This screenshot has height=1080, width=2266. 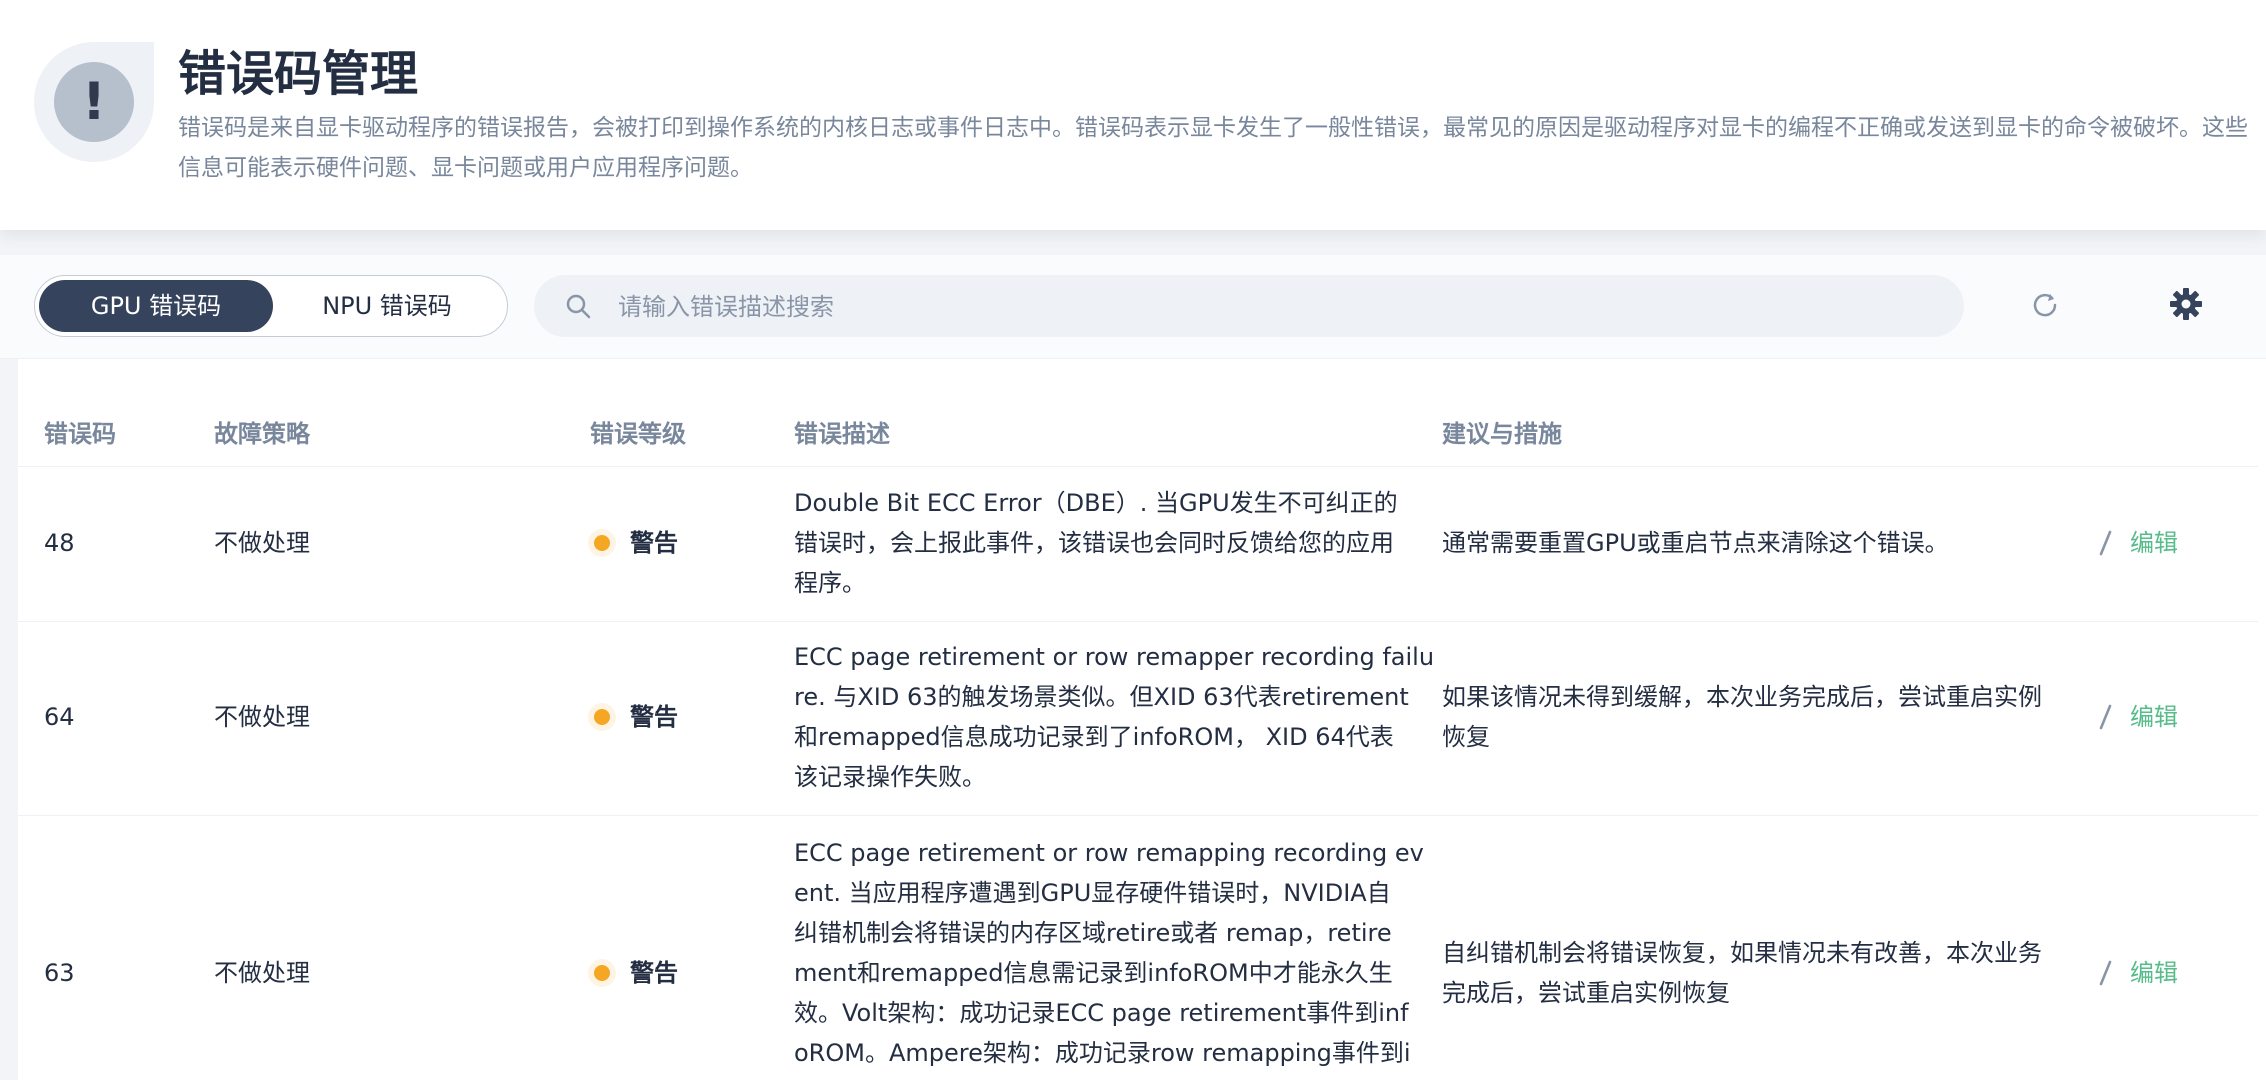 What do you see at coordinates (1278, 307) in the screenshot?
I see `search-input` at bounding box center [1278, 307].